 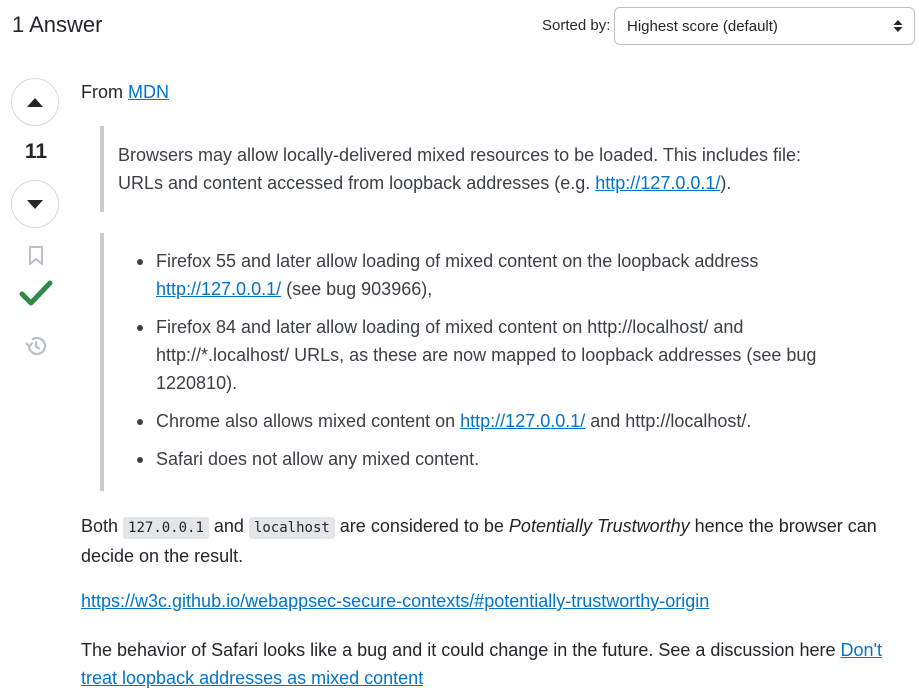 I want to click on list-item-suffix: and http://localhost/., so click(x=668, y=421).